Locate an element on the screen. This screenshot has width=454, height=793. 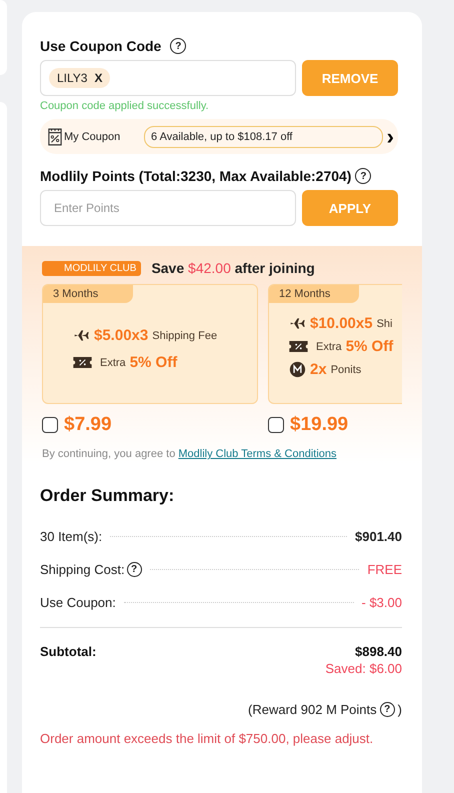
terms-link: Modlily Club Terms & Conditions is located at coordinates (257, 454).